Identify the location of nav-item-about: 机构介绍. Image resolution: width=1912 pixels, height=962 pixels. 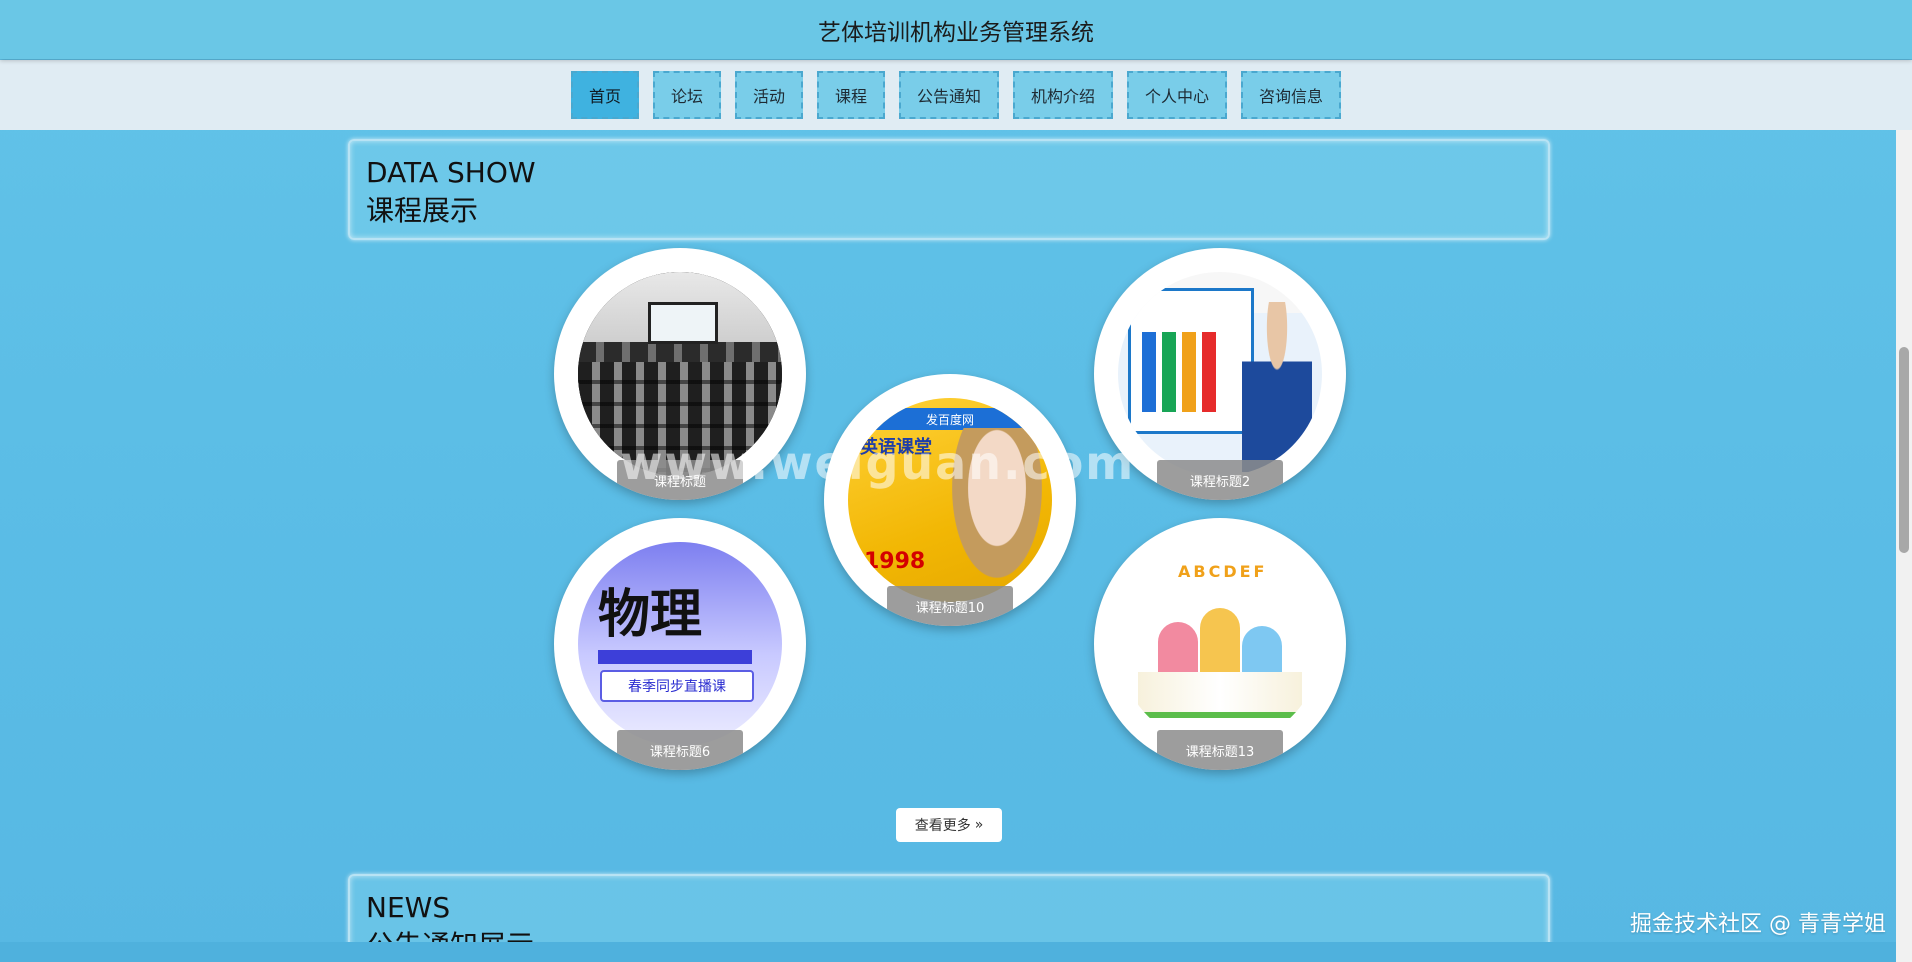
(1063, 95).